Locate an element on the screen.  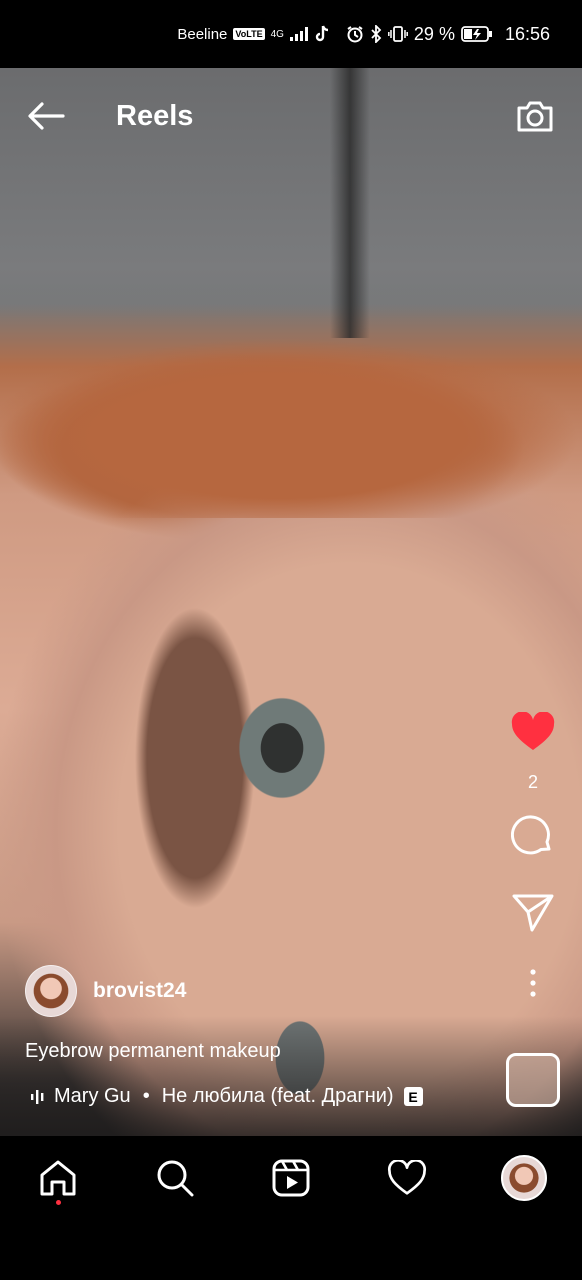
author-avatar is located at coordinates (51, 991).